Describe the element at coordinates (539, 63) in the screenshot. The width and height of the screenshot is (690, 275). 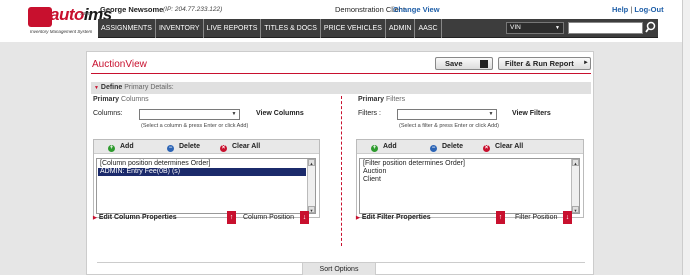
I see `filter-run-label: Filter & Run Report` at that location.